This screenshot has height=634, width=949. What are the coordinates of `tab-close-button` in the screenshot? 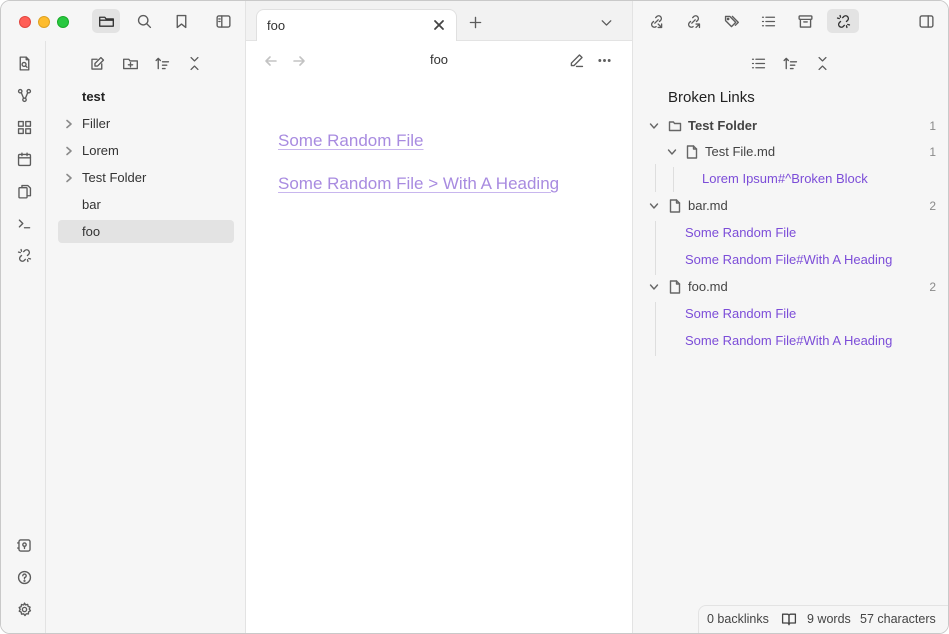 It's located at (439, 25).